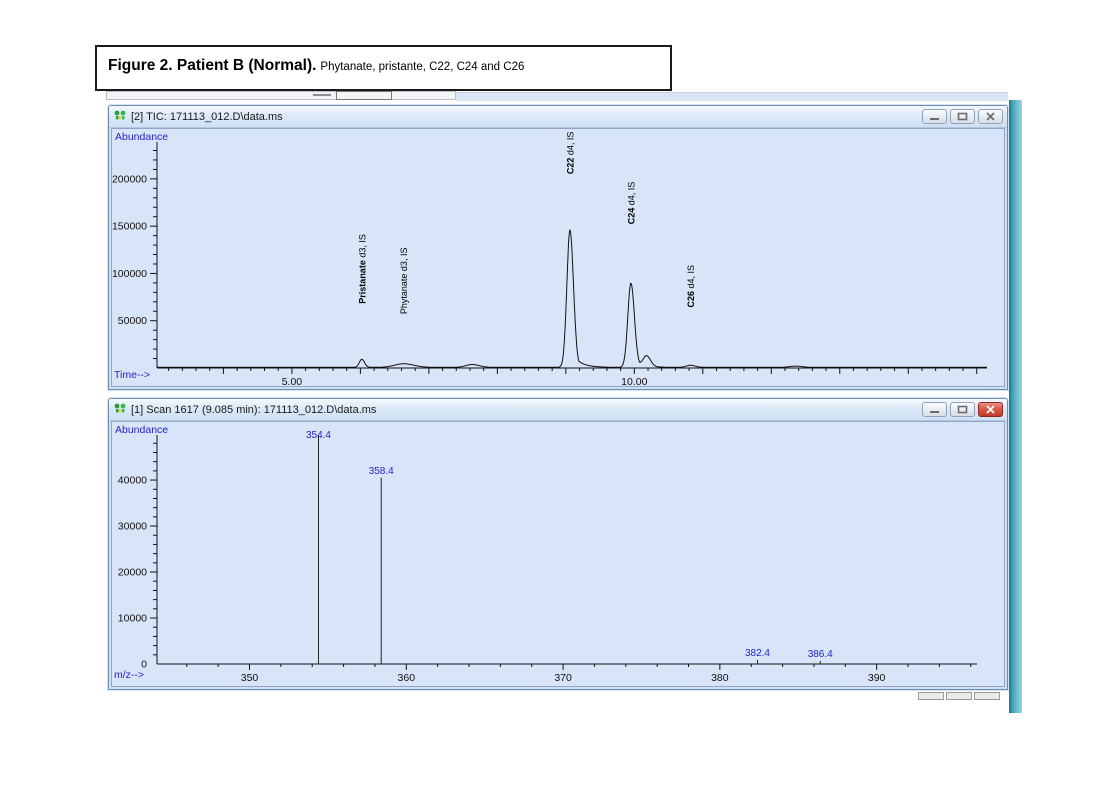  What do you see at coordinates (570, 153) in the screenshot?
I see `peak-label: C22 d4, IS` at bounding box center [570, 153].